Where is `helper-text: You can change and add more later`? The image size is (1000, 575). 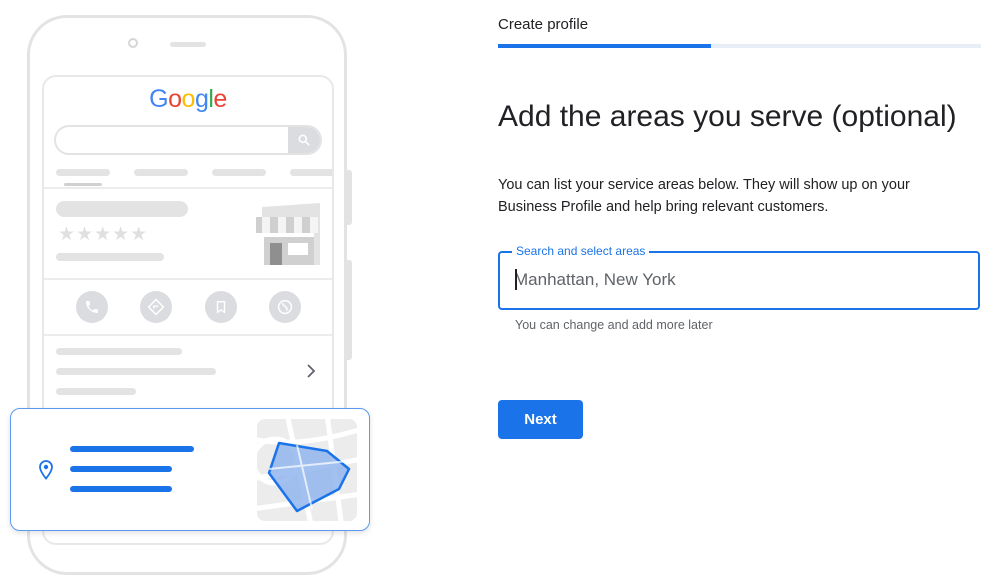
helper-text: You can change and add more later is located at coordinates (614, 325).